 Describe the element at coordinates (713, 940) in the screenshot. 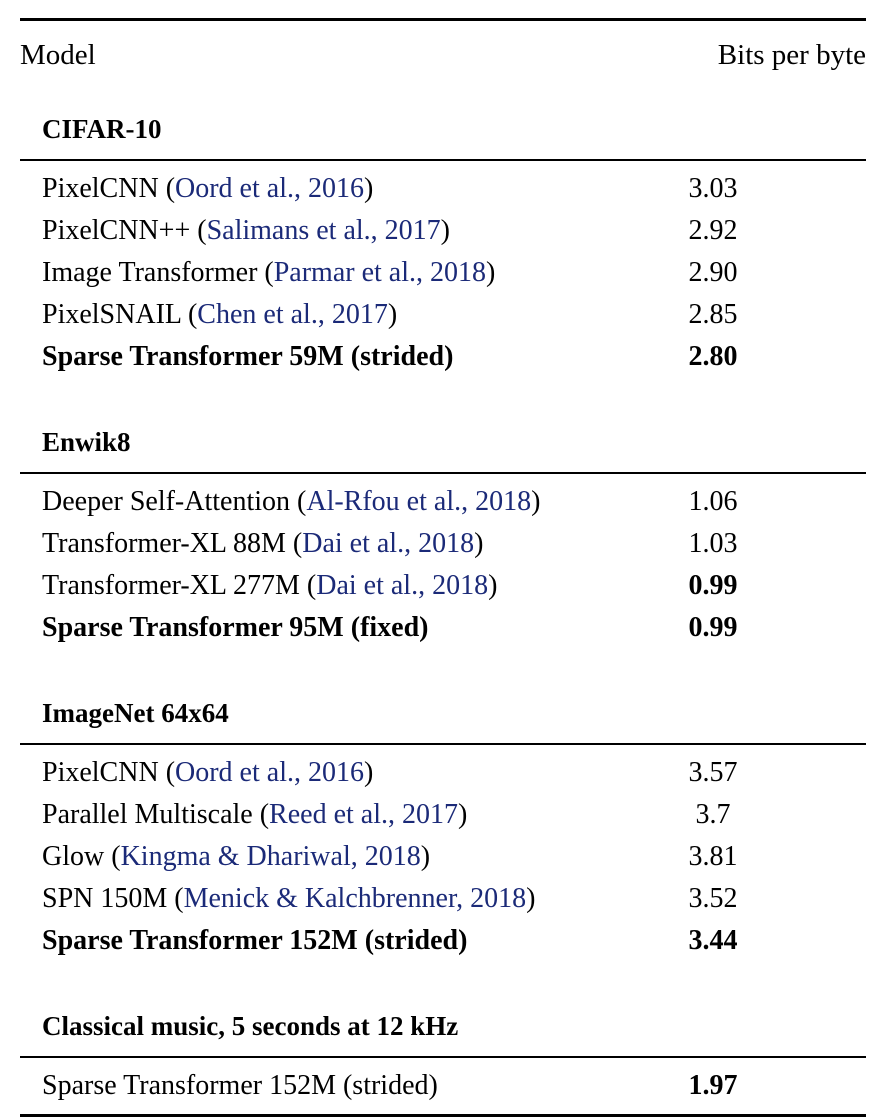

I see `cell-bits-per-byte: 3.44` at that location.